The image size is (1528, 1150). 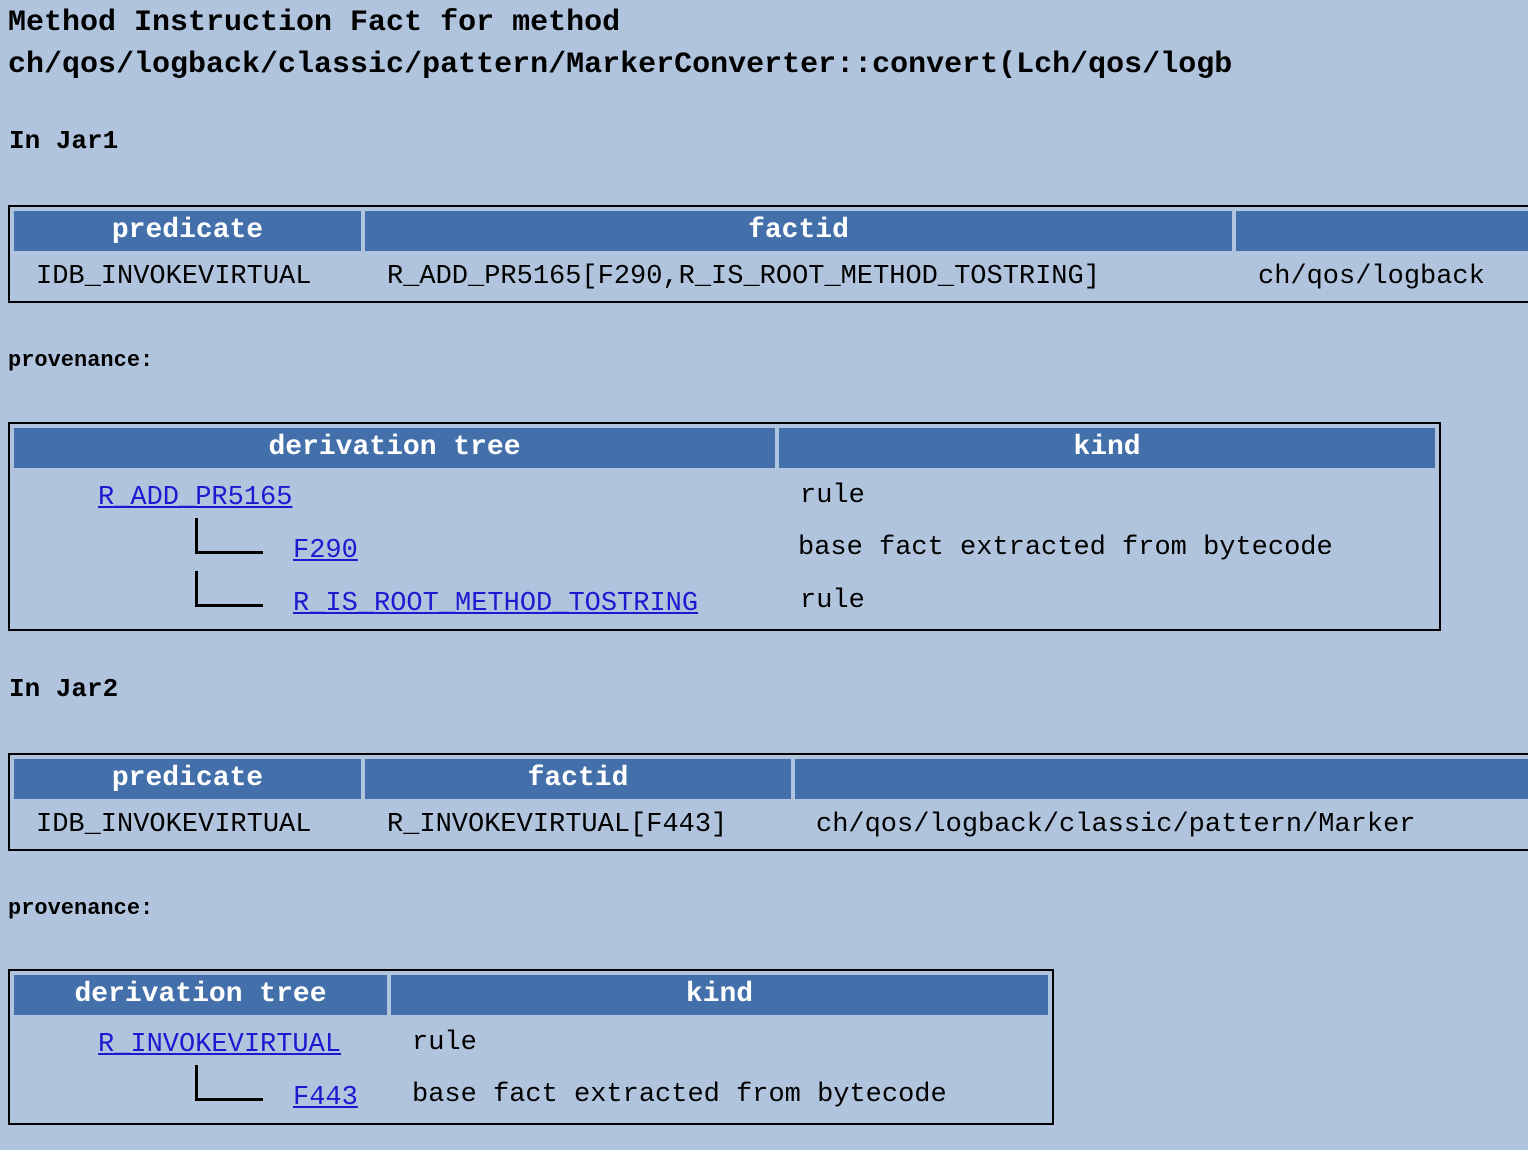 What do you see at coordinates (187, 779) in the screenshot?
I see `jar2-header-predicate: predicate` at bounding box center [187, 779].